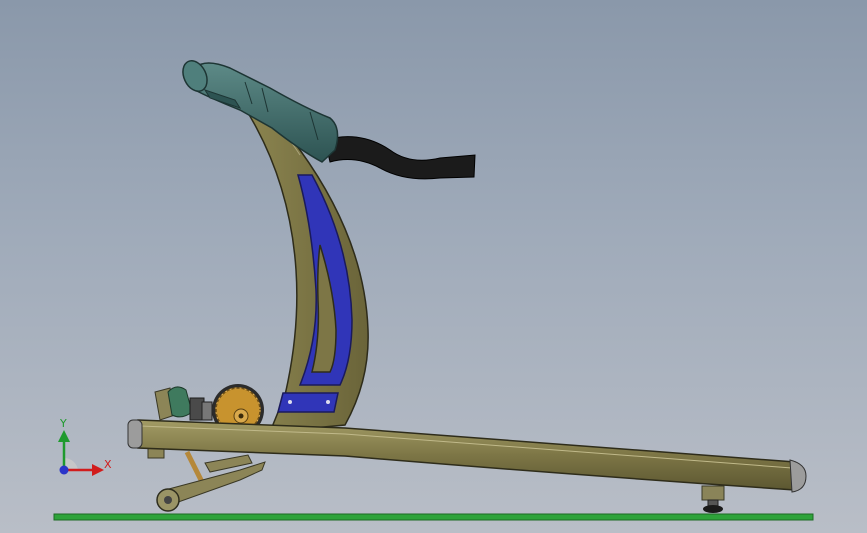 The width and height of the screenshot is (867, 533). What do you see at coordinates (64, 470) in the screenshot?
I see `z-axis-origin-icon` at bounding box center [64, 470].